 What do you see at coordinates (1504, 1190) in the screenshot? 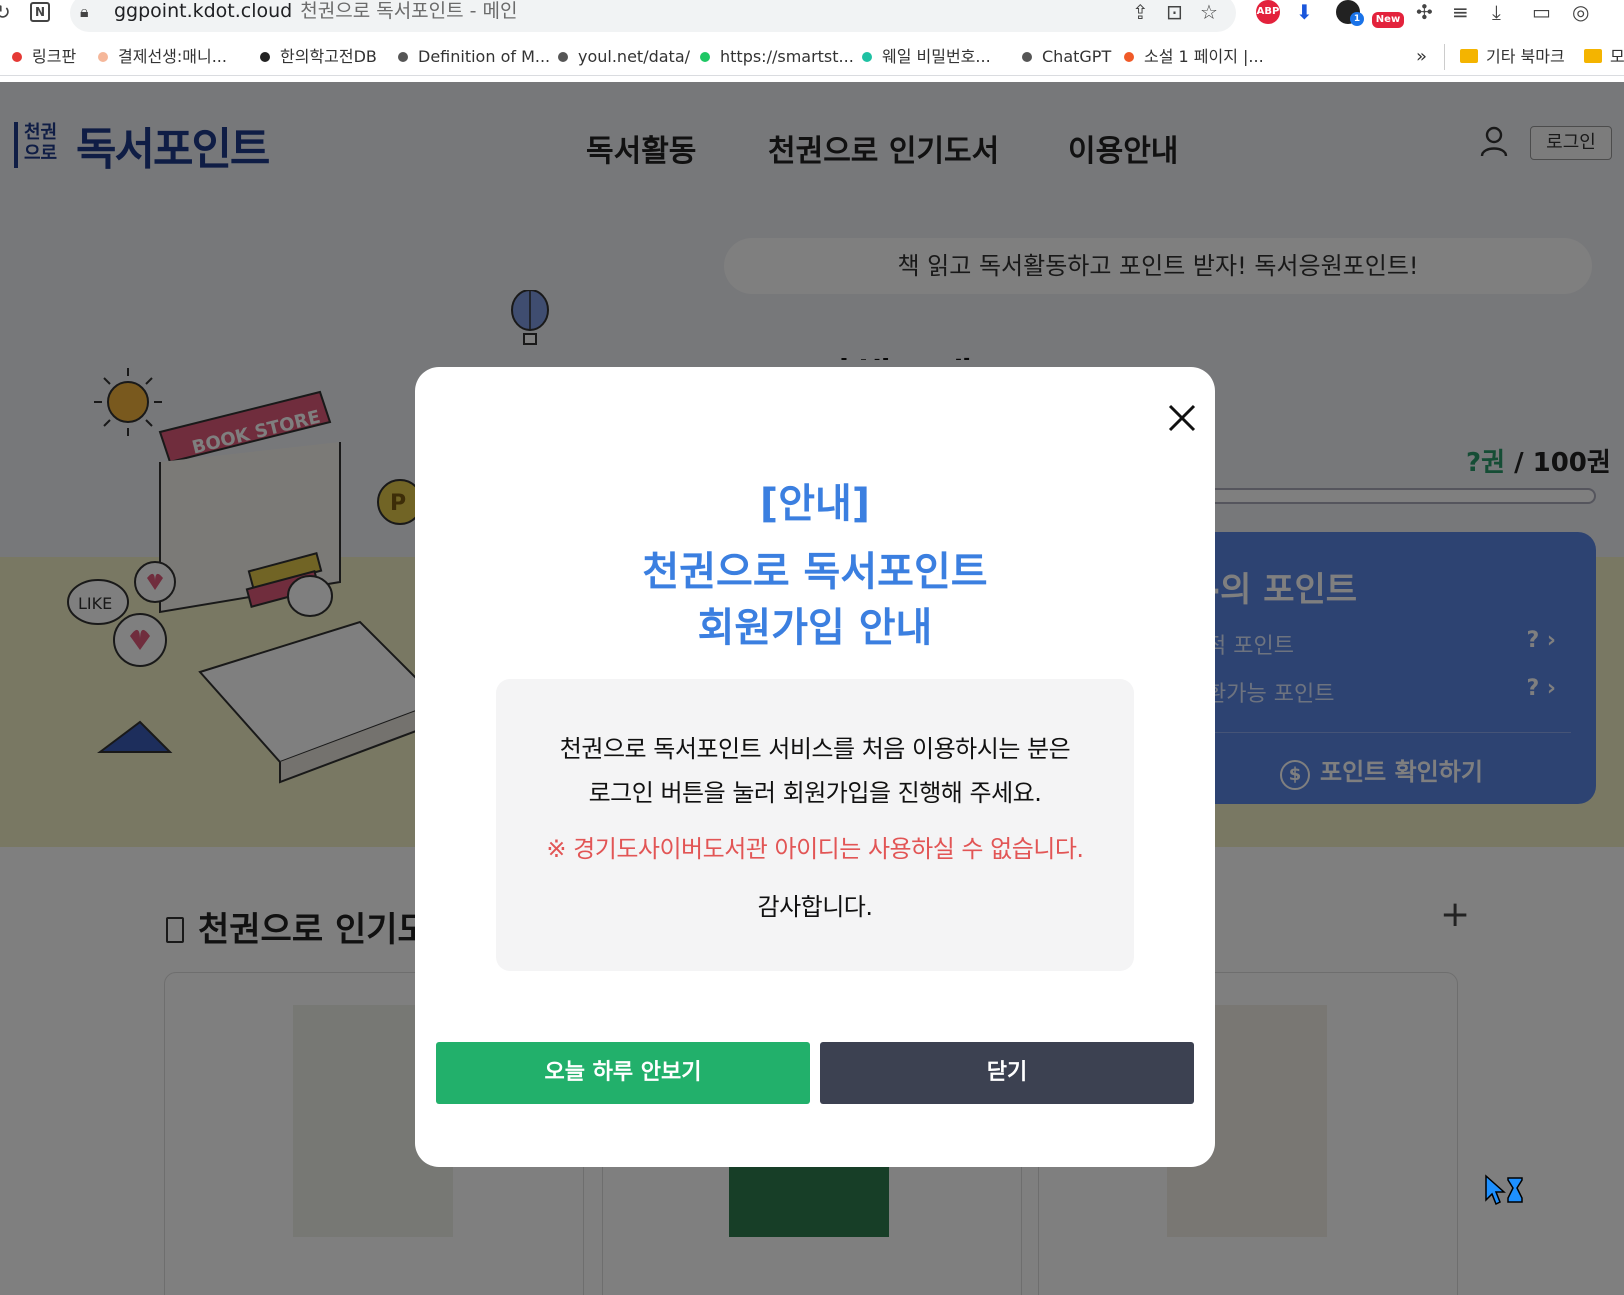
I see `busy-cursor-icon` at bounding box center [1504, 1190].